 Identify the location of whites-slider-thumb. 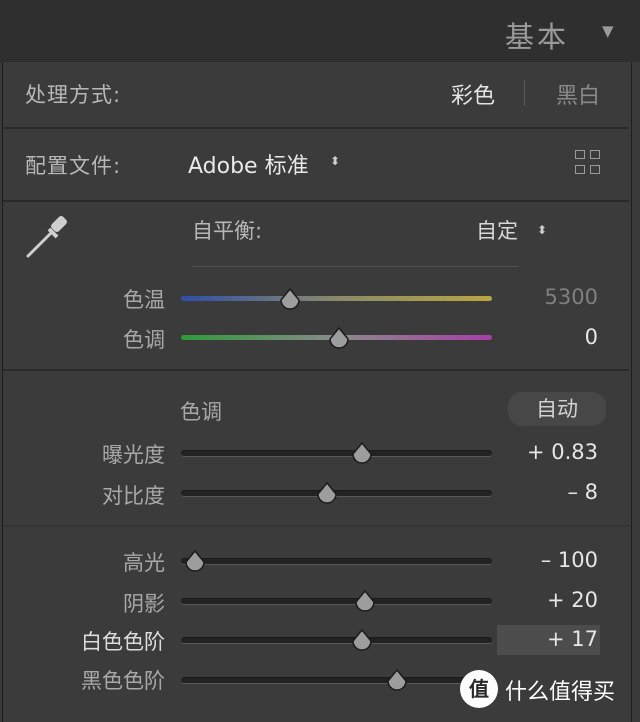
(362, 639).